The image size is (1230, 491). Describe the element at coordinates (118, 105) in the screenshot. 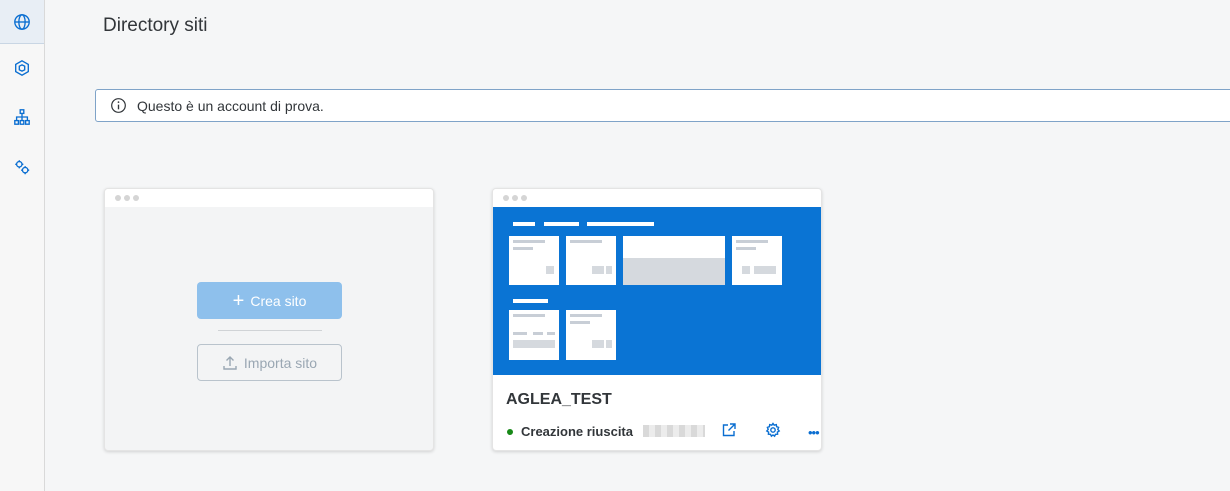

I see `info-icon` at that location.